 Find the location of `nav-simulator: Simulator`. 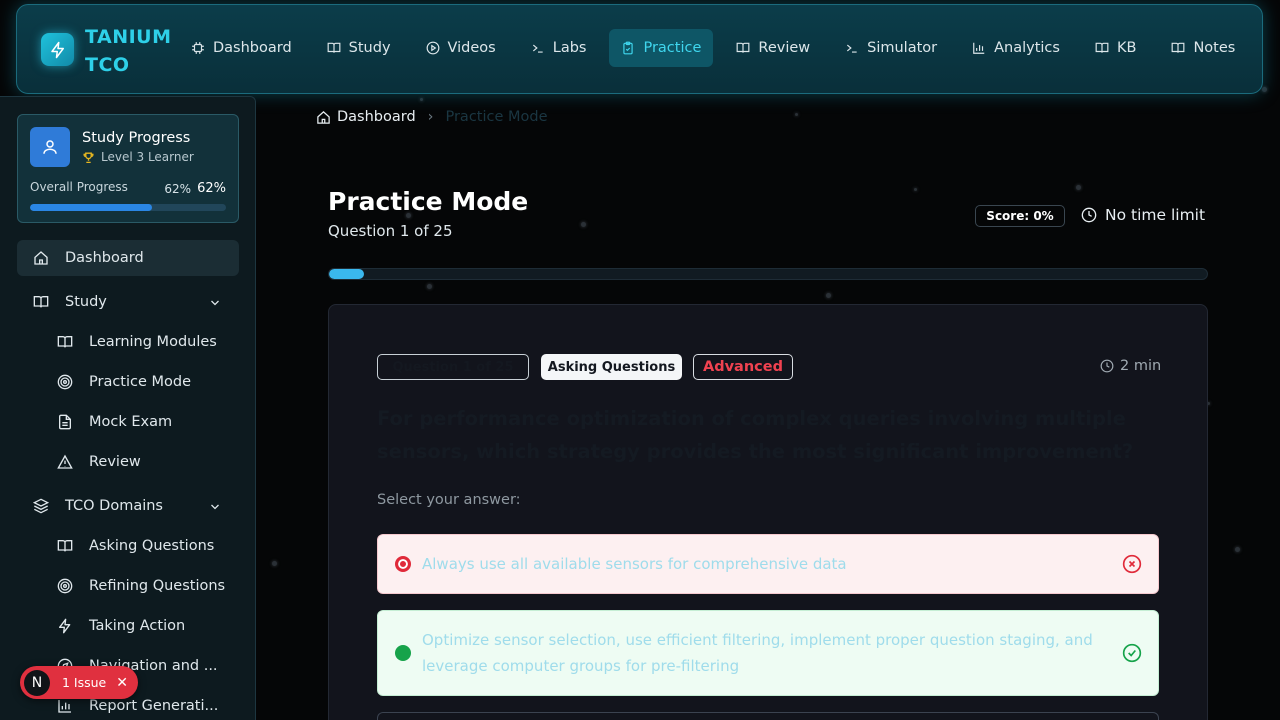

nav-simulator: Simulator is located at coordinates (891, 48).